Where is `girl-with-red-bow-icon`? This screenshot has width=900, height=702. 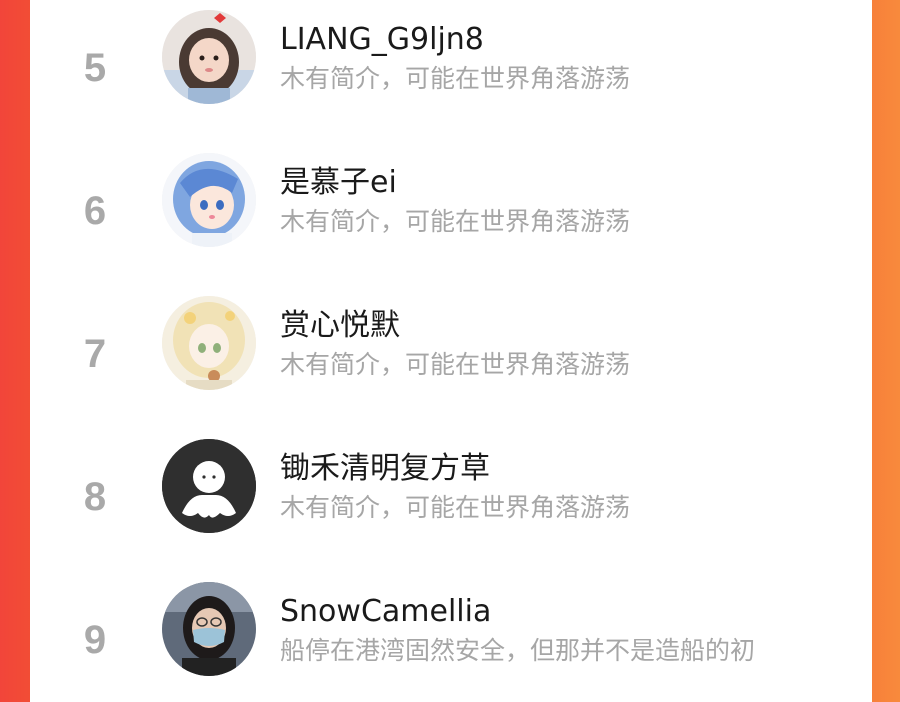 girl-with-red-bow-icon is located at coordinates (209, 57).